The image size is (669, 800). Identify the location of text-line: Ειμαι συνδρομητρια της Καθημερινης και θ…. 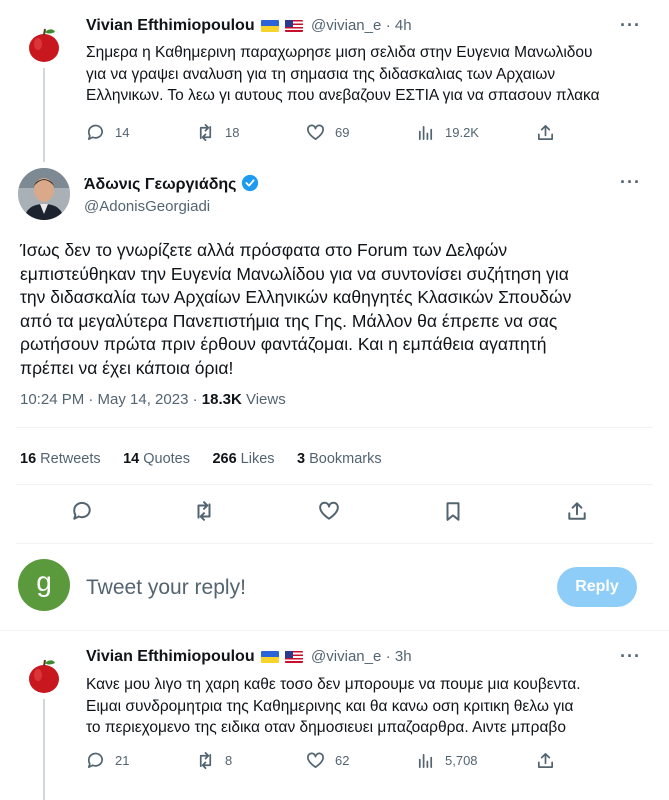
(330, 706).